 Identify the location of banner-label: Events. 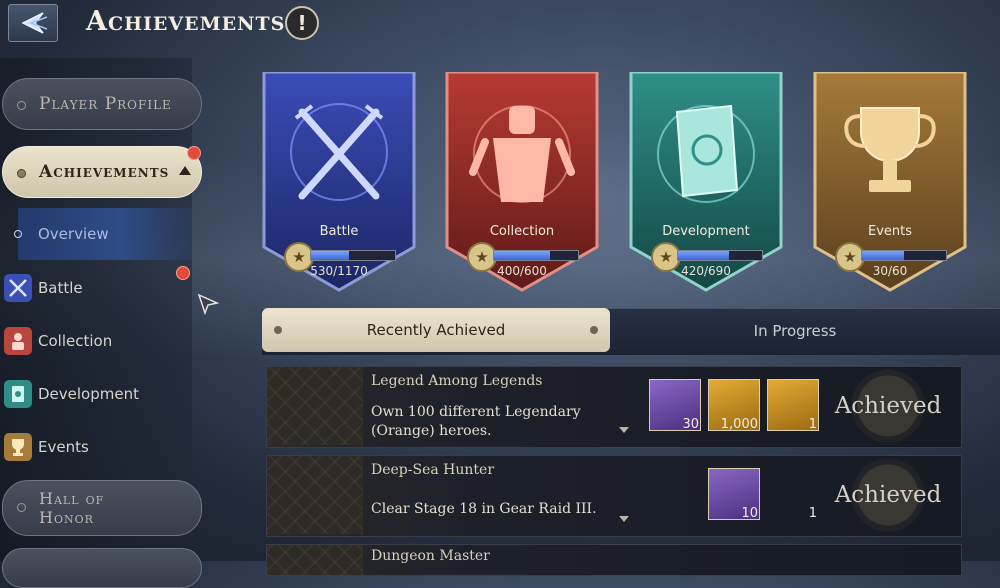
(889, 231).